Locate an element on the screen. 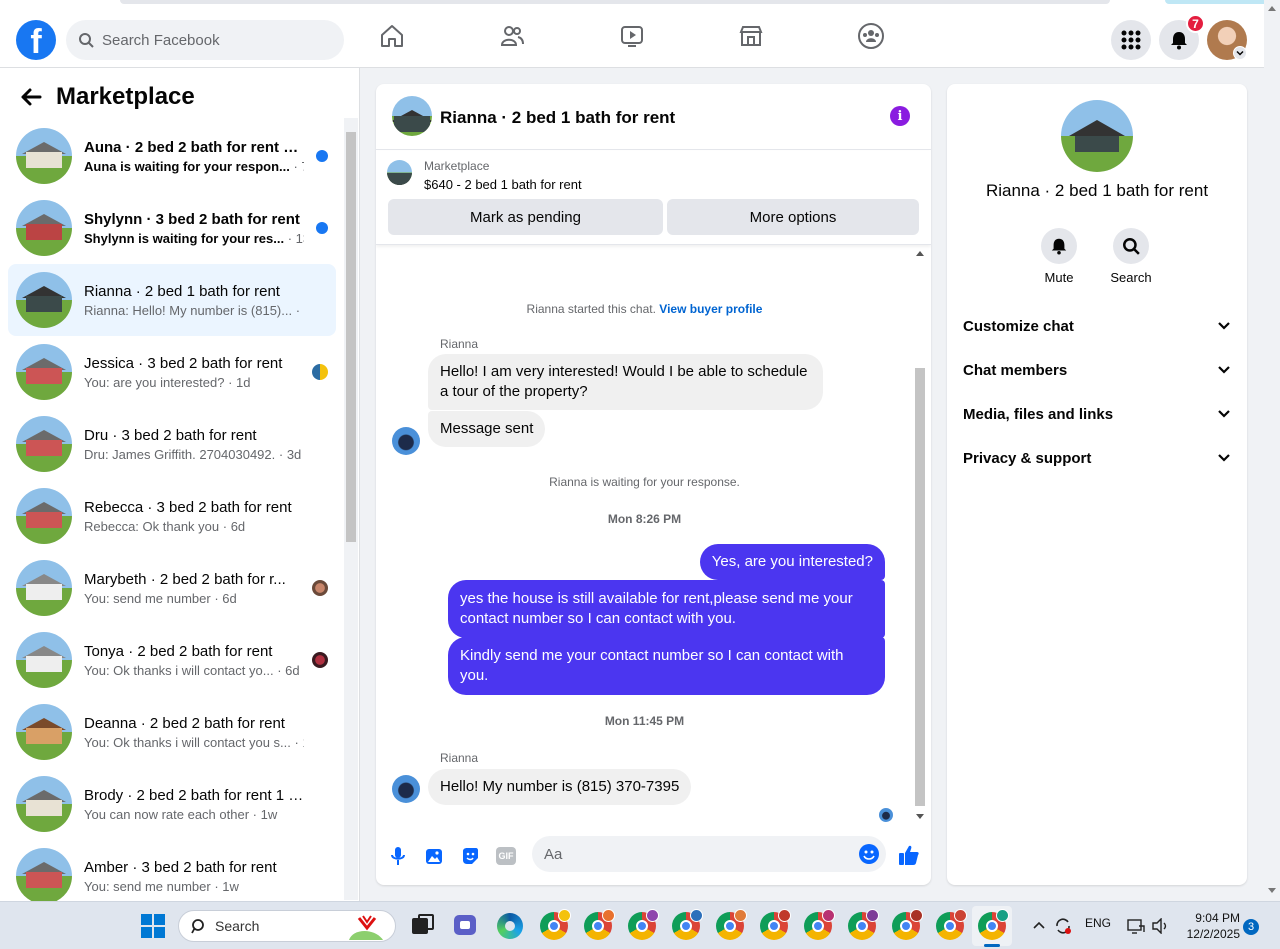 The width and height of the screenshot is (1280, 949). emoji-icon is located at coordinates (869, 854).